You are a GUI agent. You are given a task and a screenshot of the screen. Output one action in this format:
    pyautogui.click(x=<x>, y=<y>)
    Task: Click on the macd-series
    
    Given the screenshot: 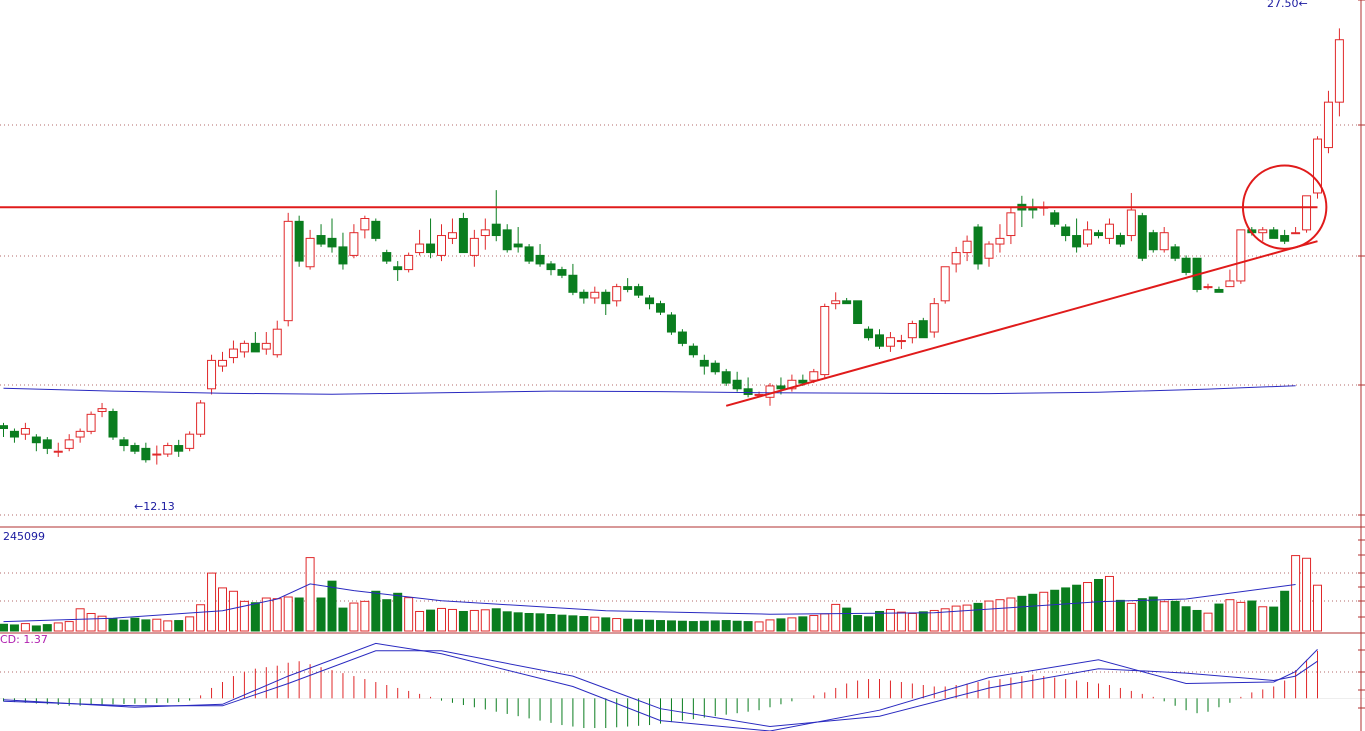 What is the action you would take?
    pyautogui.click(x=682, y=686)
    